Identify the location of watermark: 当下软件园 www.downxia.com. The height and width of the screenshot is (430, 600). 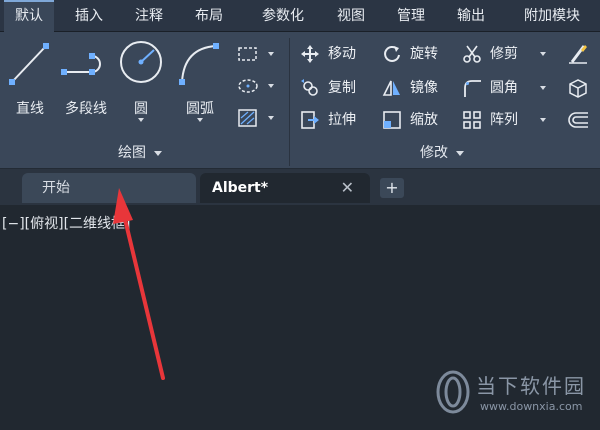
(518, 392).